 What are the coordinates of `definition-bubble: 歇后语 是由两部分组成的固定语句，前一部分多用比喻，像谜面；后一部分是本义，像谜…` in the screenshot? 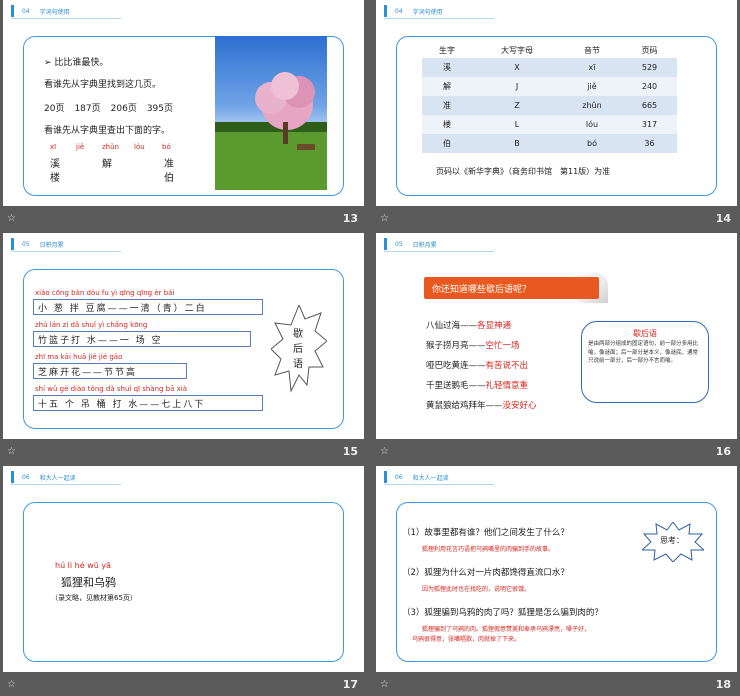 It's located at (645, 362).